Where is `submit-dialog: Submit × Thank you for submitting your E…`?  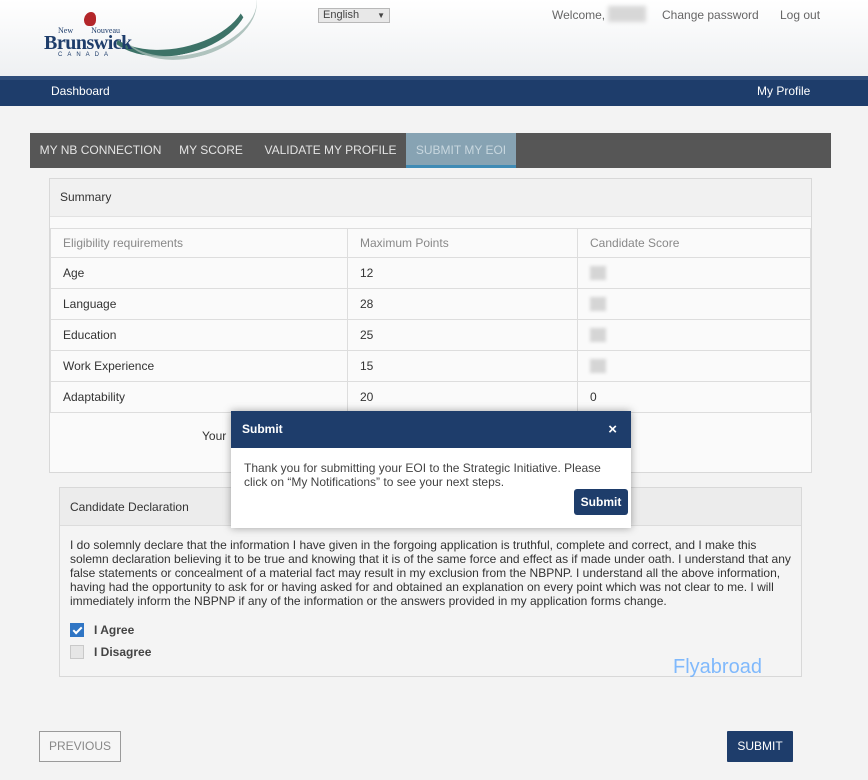
submit-dialog: Submit × Thank you for submitting your E… is located at coordinates (431, 469).